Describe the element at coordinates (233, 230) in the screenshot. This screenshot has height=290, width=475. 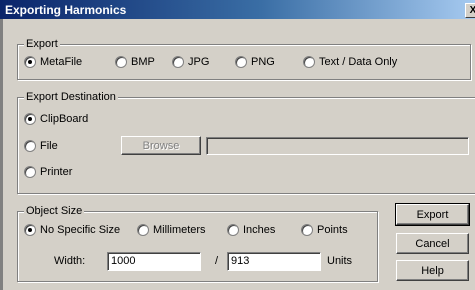
I see `radio-inches-indicator` at that location.